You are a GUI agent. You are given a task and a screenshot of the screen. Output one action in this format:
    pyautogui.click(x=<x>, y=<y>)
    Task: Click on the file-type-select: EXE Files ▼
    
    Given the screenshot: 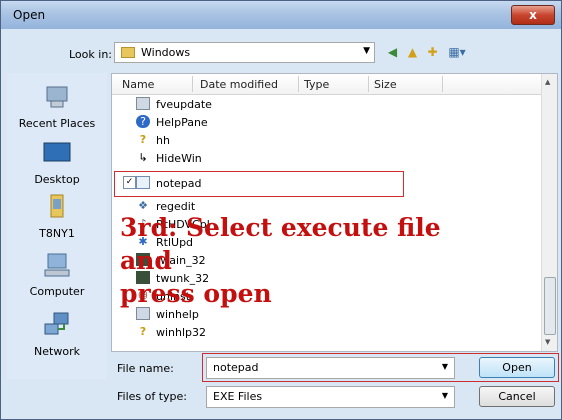 What is the action you would take?
    pyautogui.click(x=330, y=397)
    